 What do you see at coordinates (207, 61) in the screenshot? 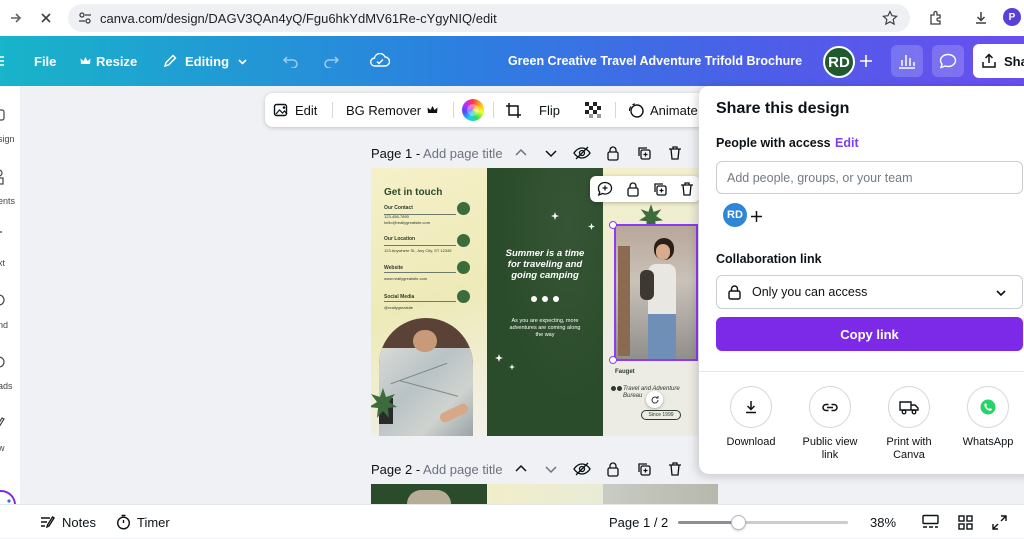
I see `editing-label: Editing` at bounding box center [207, 61].